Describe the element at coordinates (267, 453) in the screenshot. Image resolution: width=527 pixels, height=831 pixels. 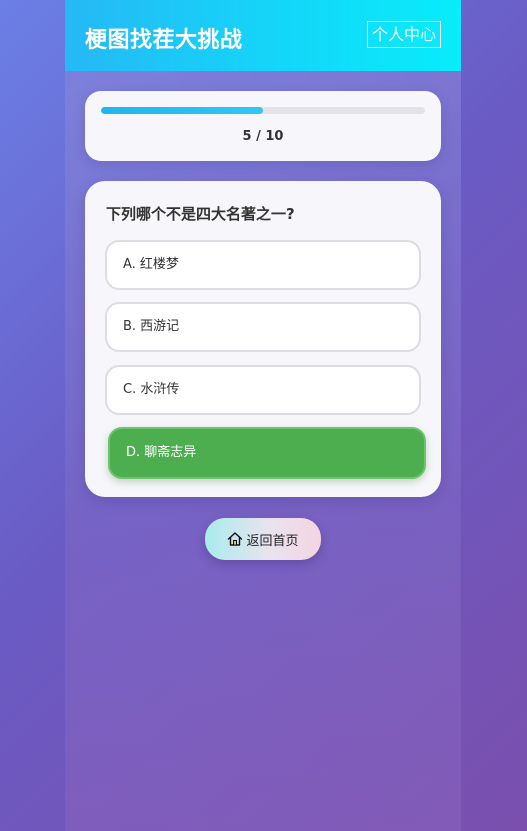
I see `option-d: D. 聊斋志异` at that location.